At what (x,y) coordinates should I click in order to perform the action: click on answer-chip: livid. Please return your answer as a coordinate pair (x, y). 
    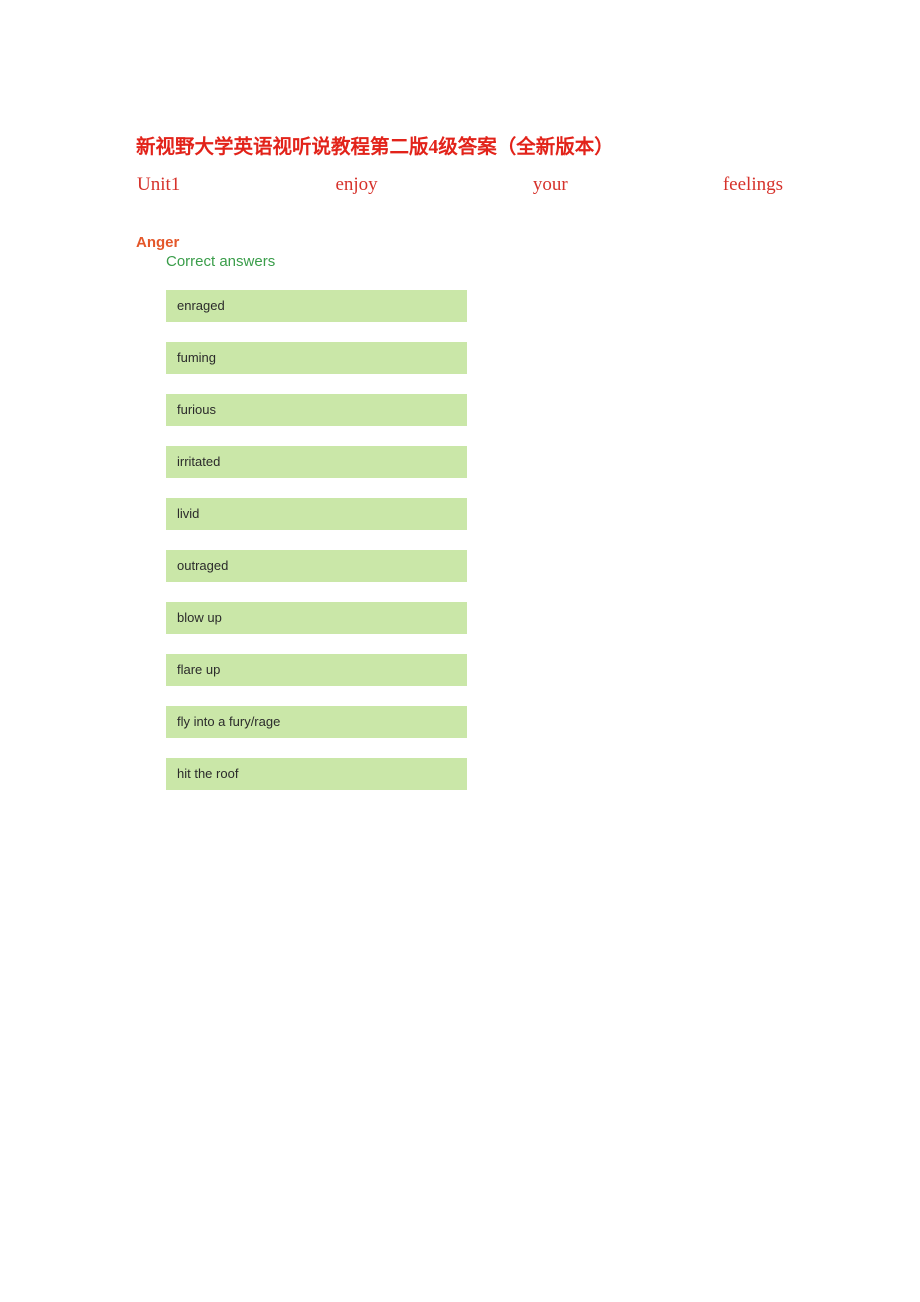
    Looking at the image, I should click on (316, 514).